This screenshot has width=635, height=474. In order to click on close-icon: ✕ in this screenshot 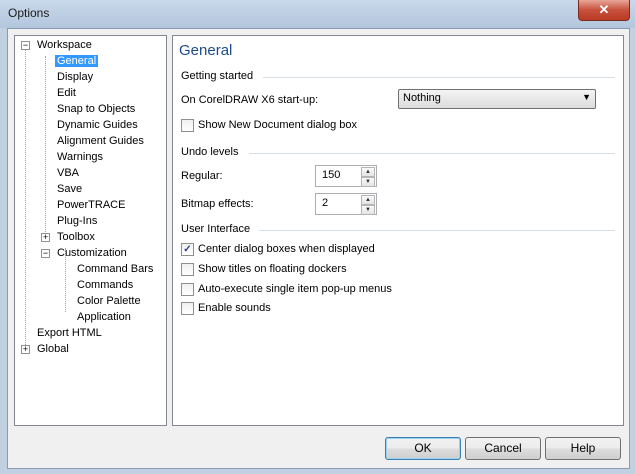, I will do `click(604, 9)`.